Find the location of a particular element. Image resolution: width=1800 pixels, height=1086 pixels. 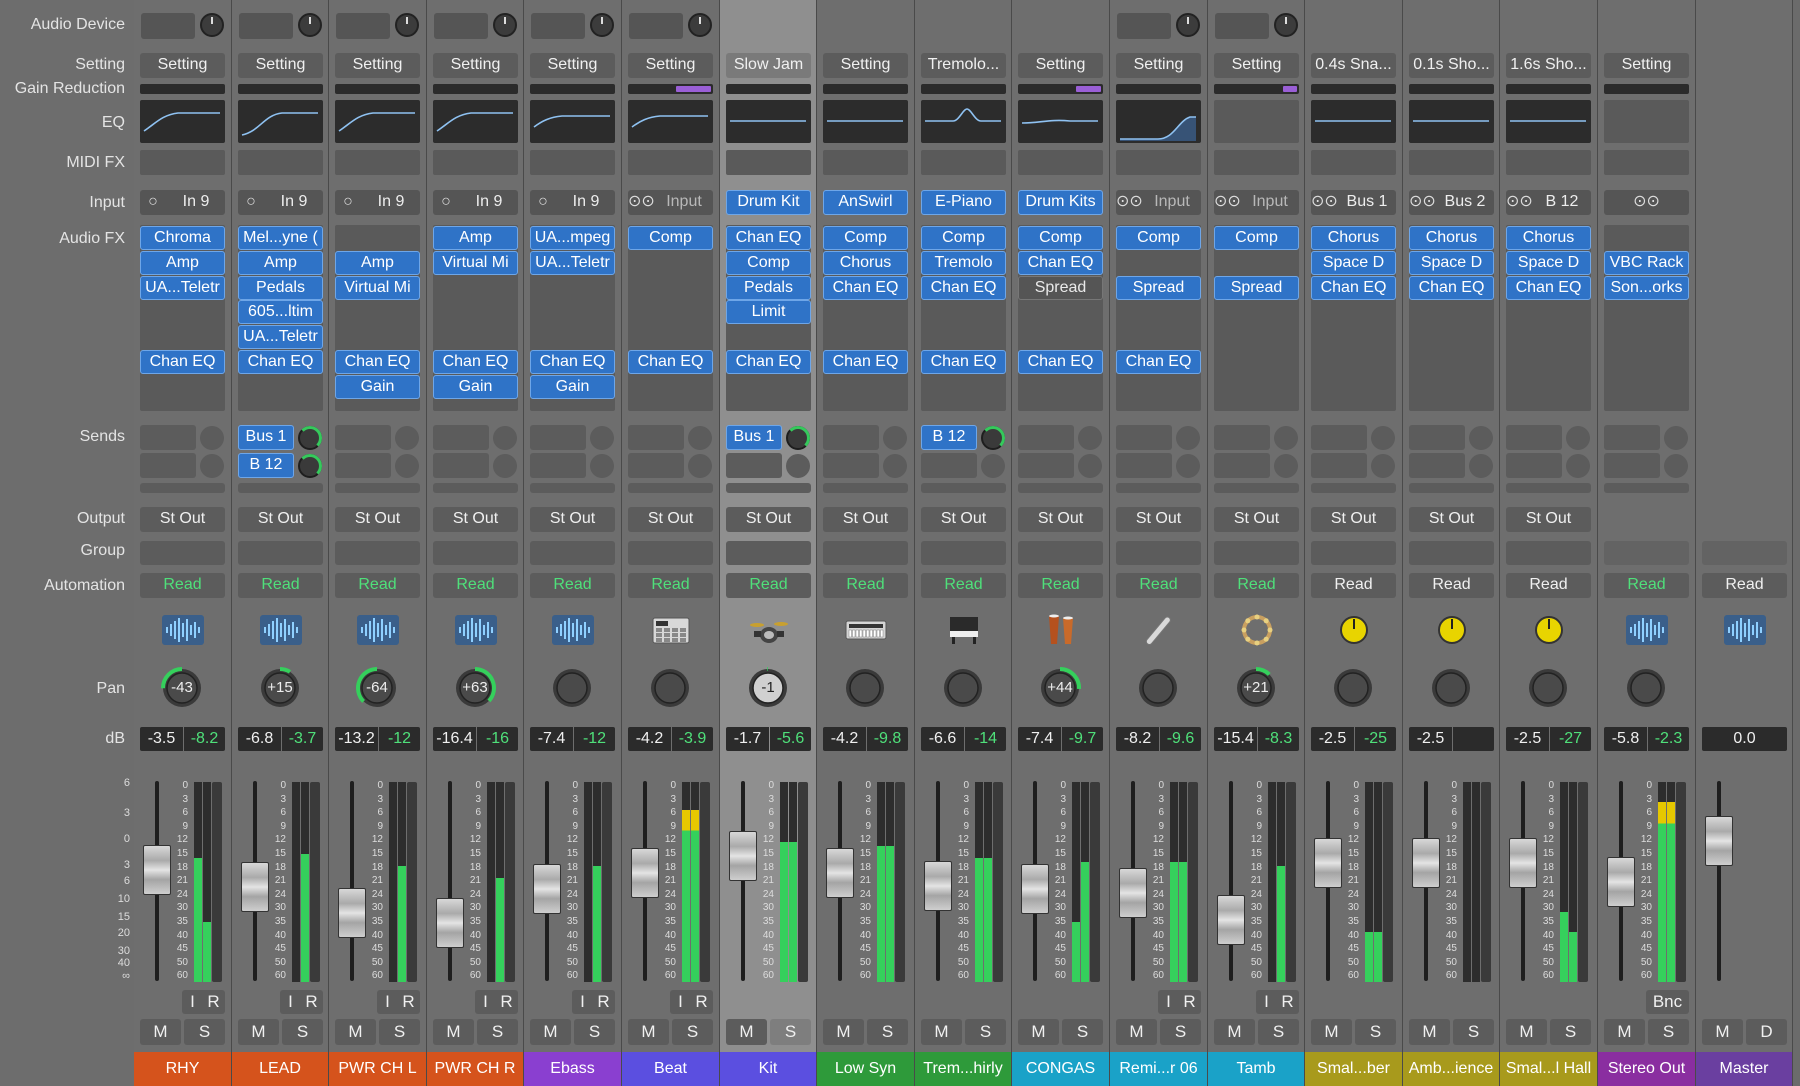

input-button: ⊙⊙ Bus 2 is located at coordinates (1451, 202).